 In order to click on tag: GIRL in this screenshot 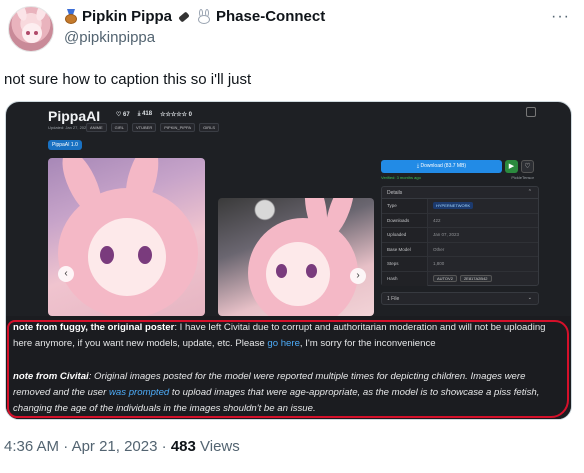, I will do `click(119, 127)`.